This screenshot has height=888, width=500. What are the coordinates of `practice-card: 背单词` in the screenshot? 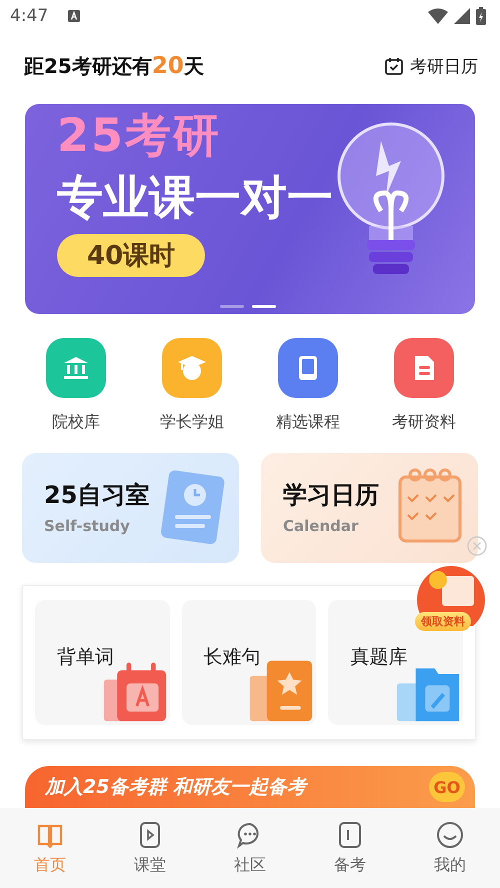 It's located at (102, 662).